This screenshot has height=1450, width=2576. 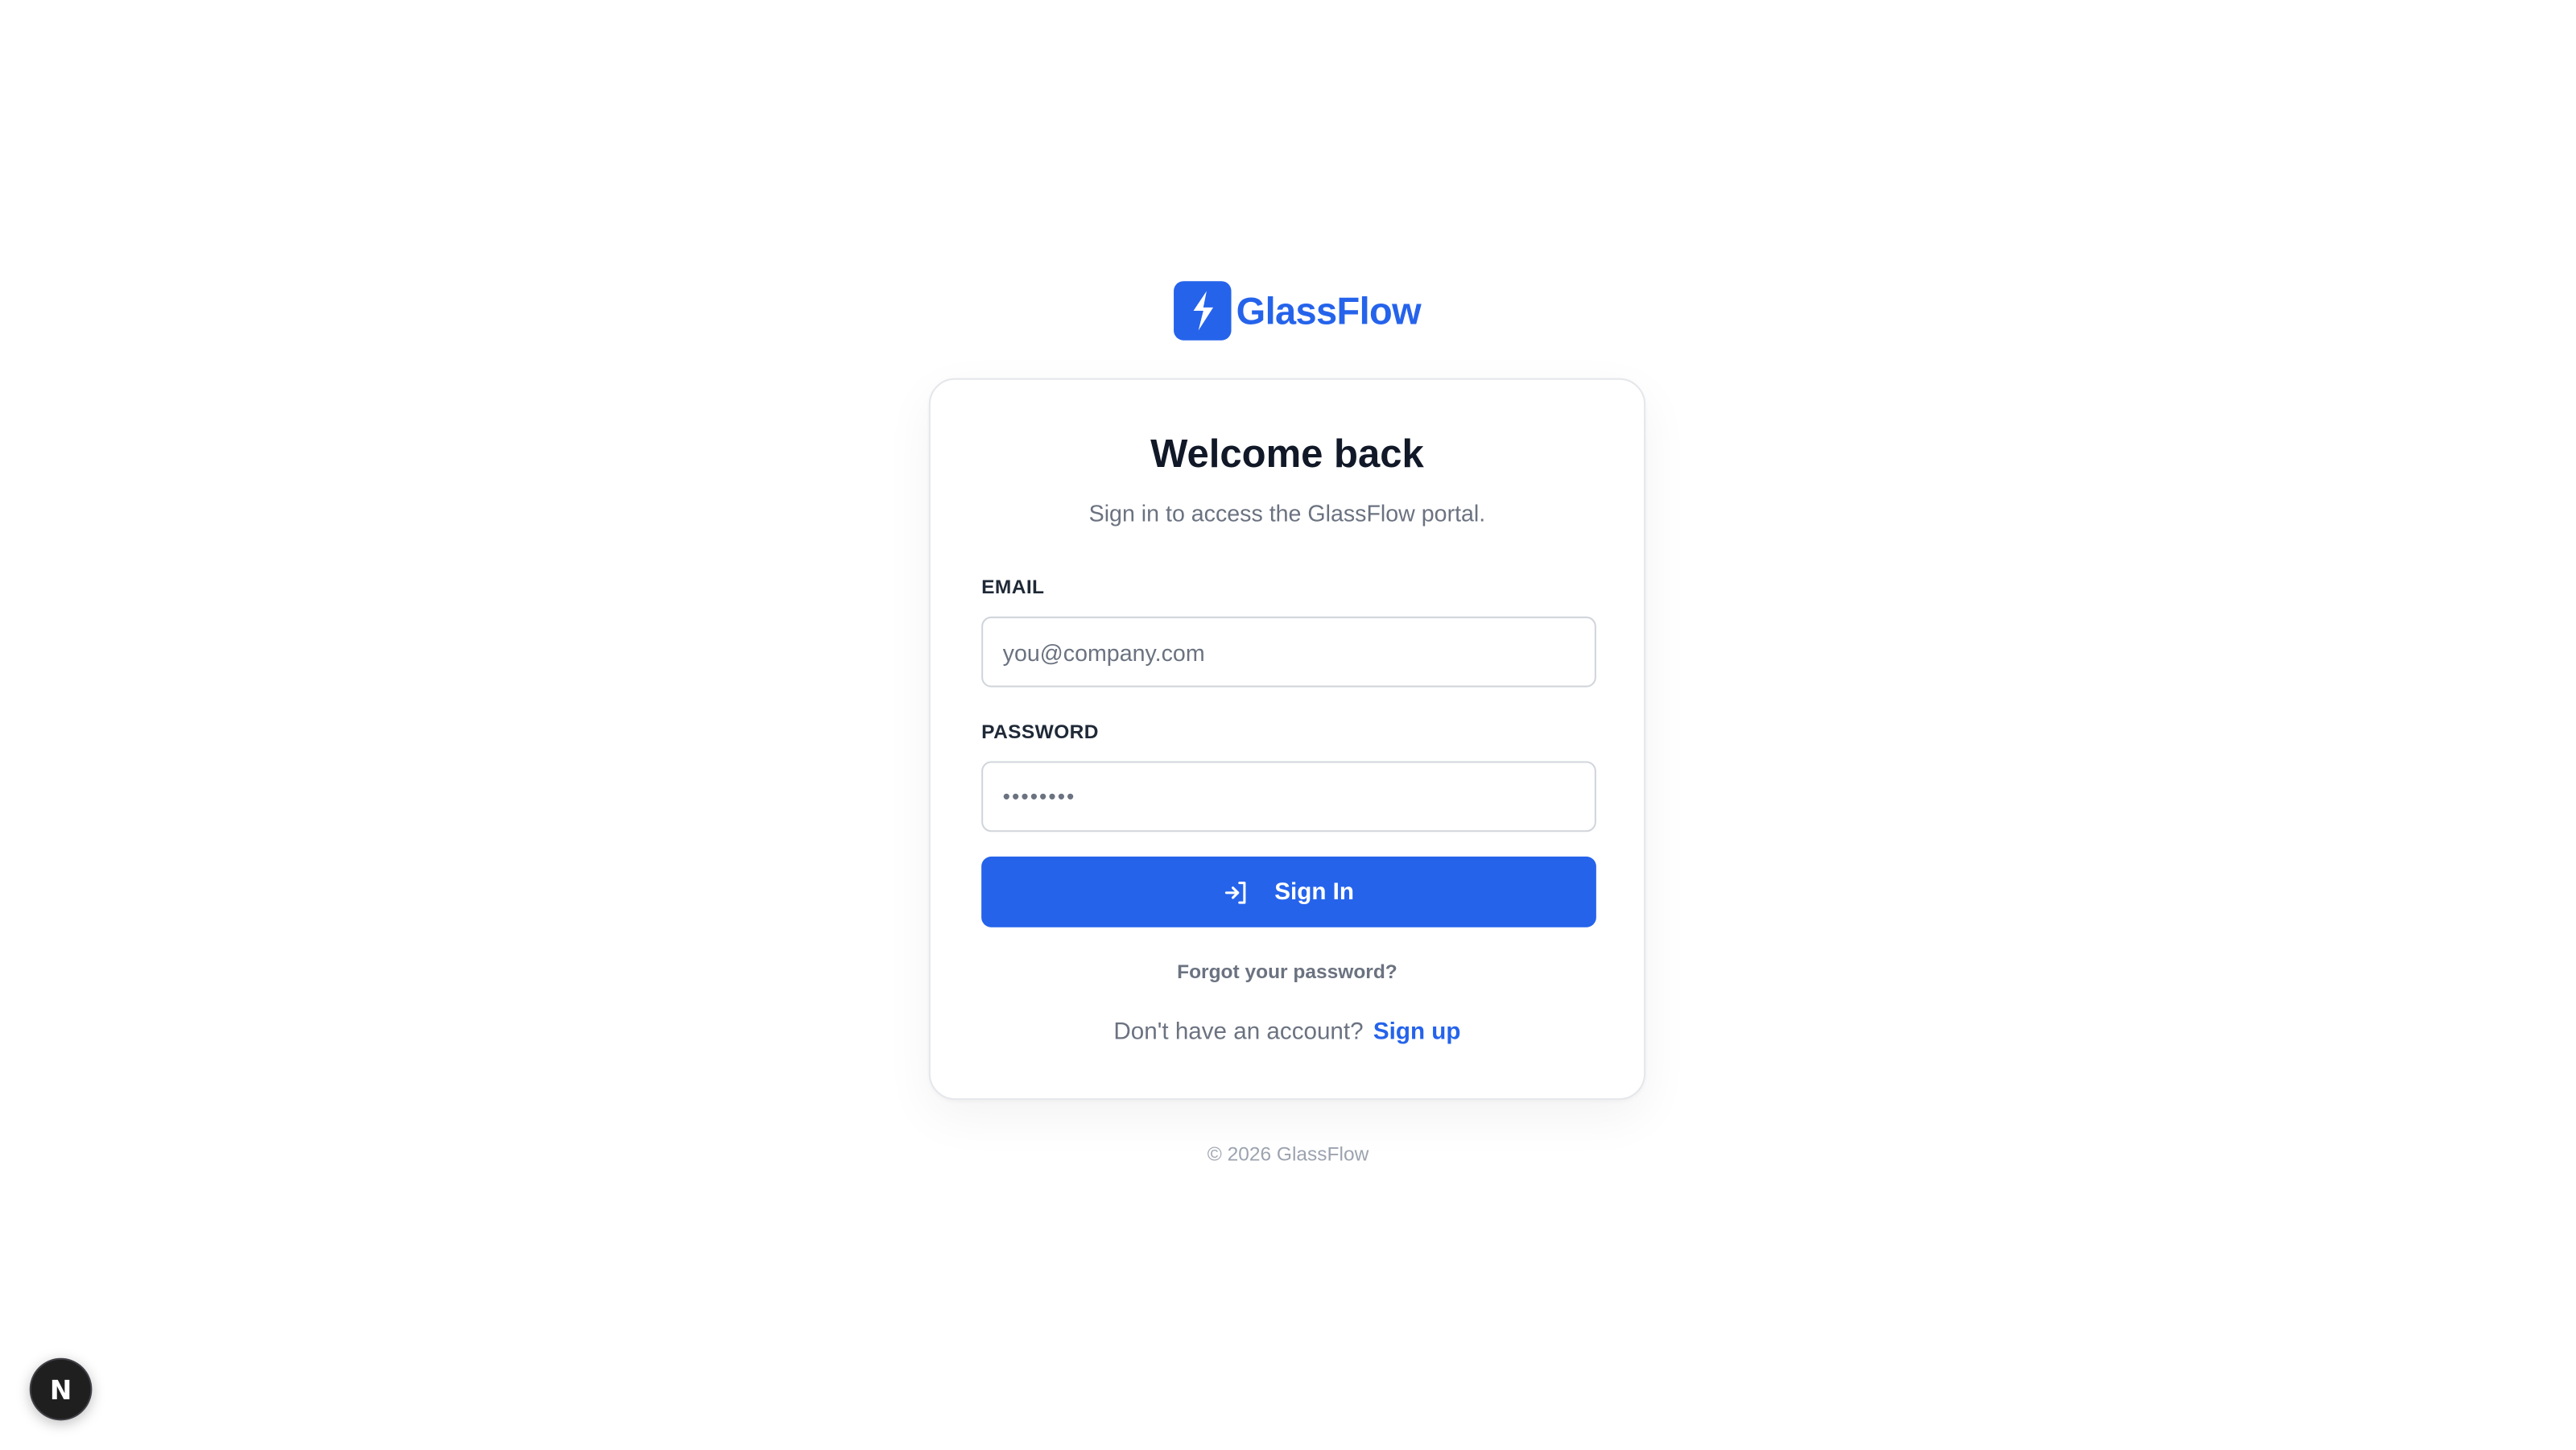 What do you see at coordinates (1288, 1154) in the screenshot?
I see `footer-copyright: © 2026 GlassFlow` at bounding box center [1288, 1154].